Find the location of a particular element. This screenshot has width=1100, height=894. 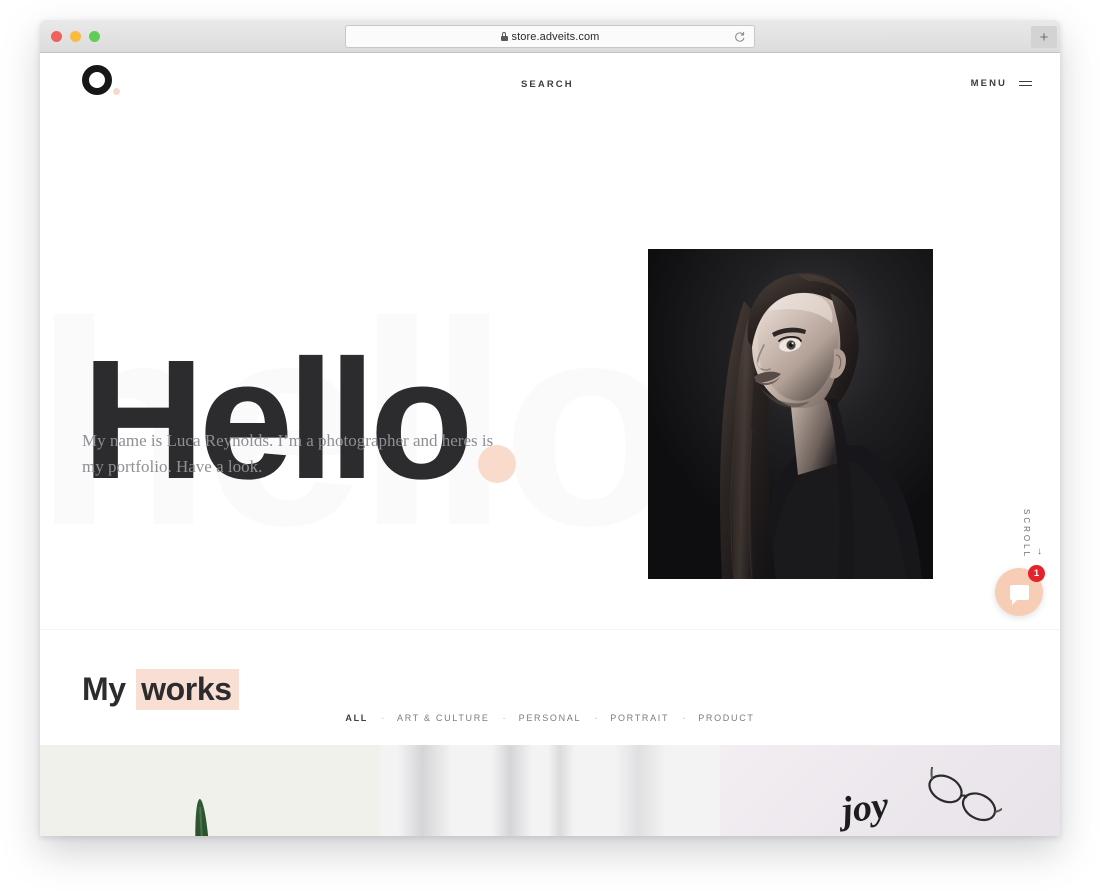

maximize-window-button is located at coordinates (94, 36).